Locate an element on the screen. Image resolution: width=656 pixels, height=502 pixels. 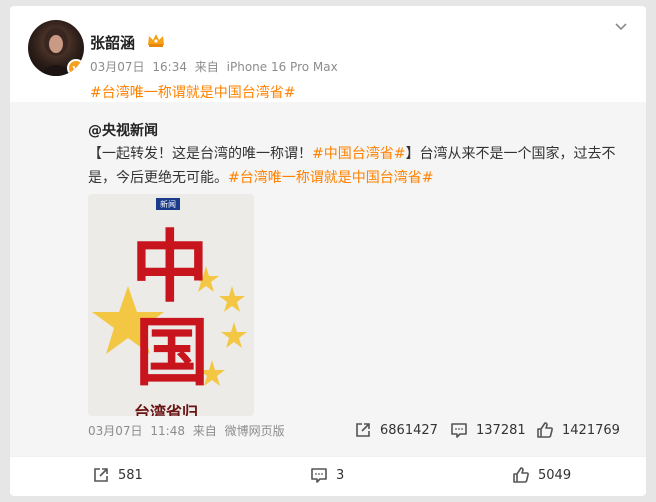
footer-like-button: 5049 is located at coordinates (541, 475).